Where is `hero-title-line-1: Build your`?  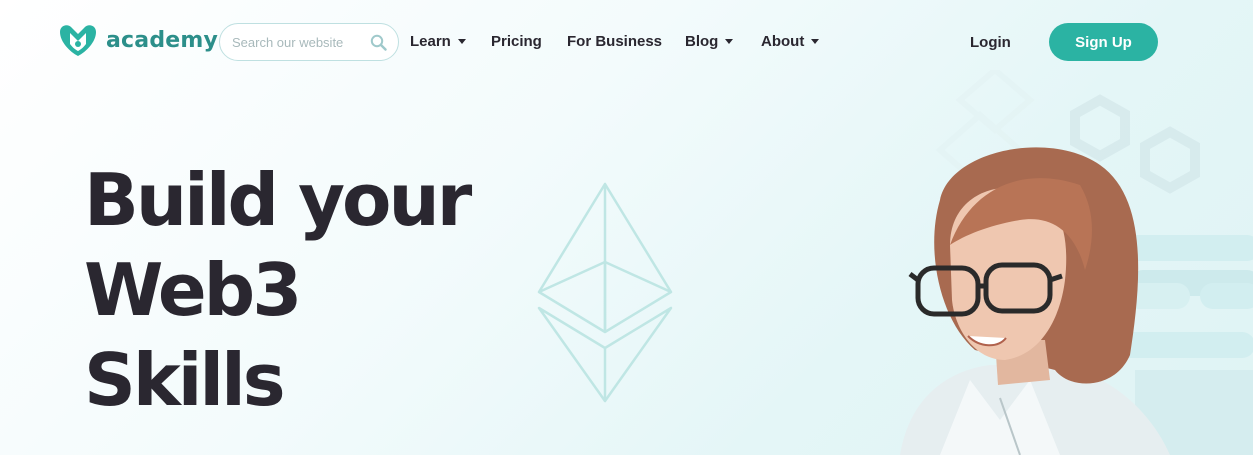 hero-title-line-1: Build your is located at coordinates (278, 200).